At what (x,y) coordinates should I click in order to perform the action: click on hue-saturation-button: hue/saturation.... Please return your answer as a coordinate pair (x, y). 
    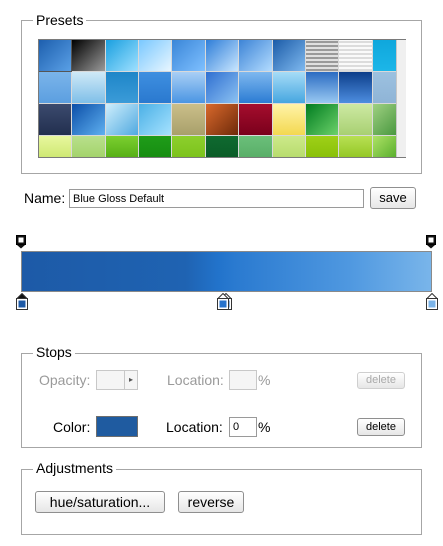
    Looking at the image, I should click on (100, 502).